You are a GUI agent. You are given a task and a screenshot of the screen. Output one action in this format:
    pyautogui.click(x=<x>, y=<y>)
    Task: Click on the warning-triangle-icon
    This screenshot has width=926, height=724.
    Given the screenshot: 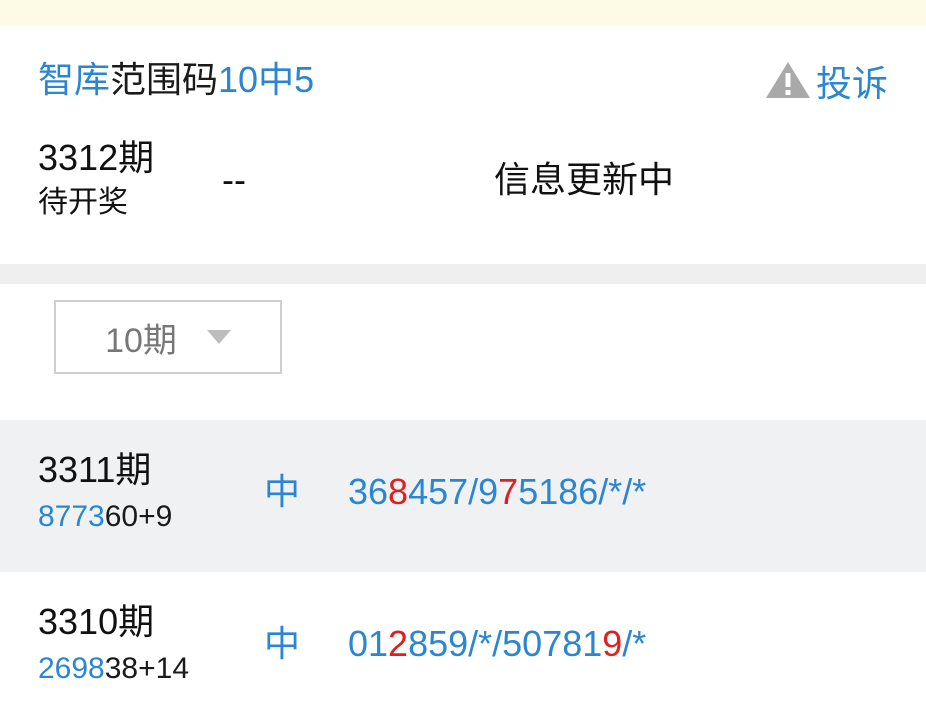 What is the action you would take?
    pyautogui.click(x=790, y=84)
    